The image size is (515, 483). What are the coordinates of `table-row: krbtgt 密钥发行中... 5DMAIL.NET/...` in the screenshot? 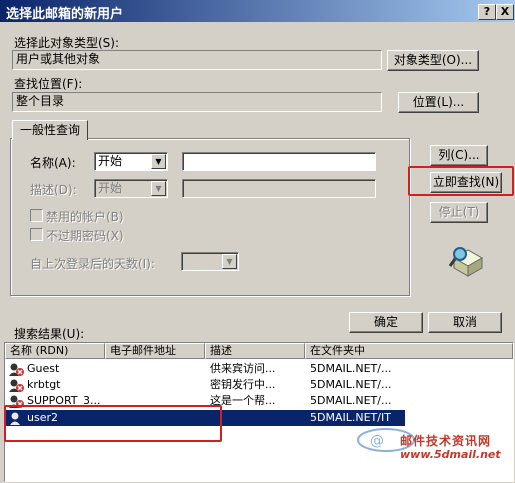 It's located at (259, 385).